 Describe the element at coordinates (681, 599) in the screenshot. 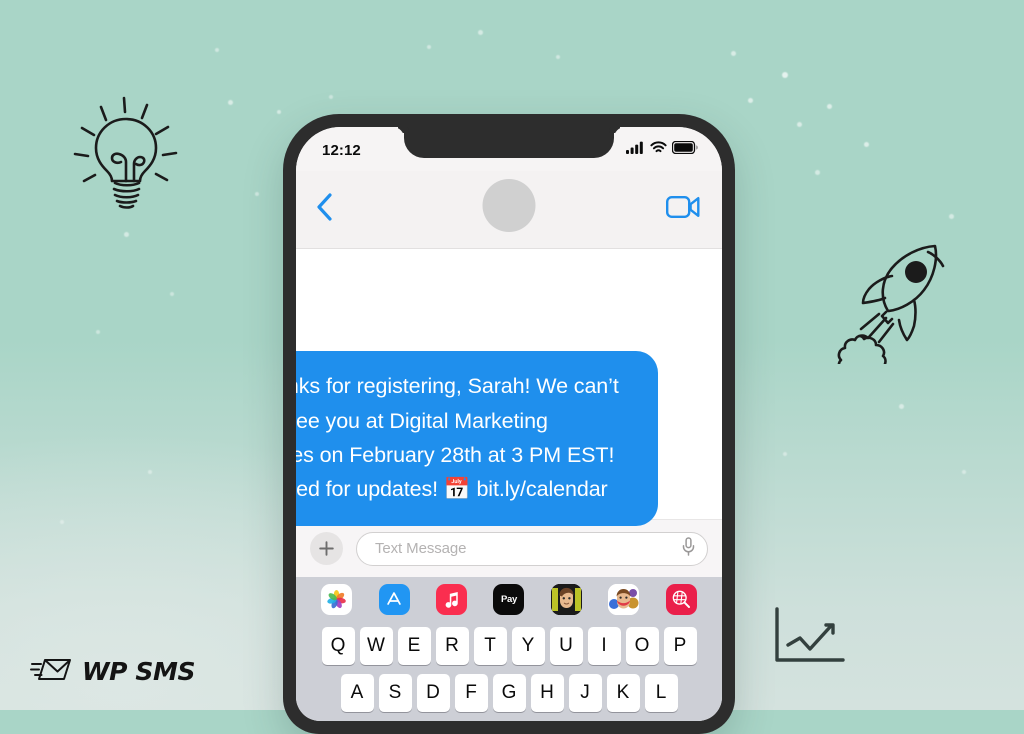

I see `app-icon-images` at that location.